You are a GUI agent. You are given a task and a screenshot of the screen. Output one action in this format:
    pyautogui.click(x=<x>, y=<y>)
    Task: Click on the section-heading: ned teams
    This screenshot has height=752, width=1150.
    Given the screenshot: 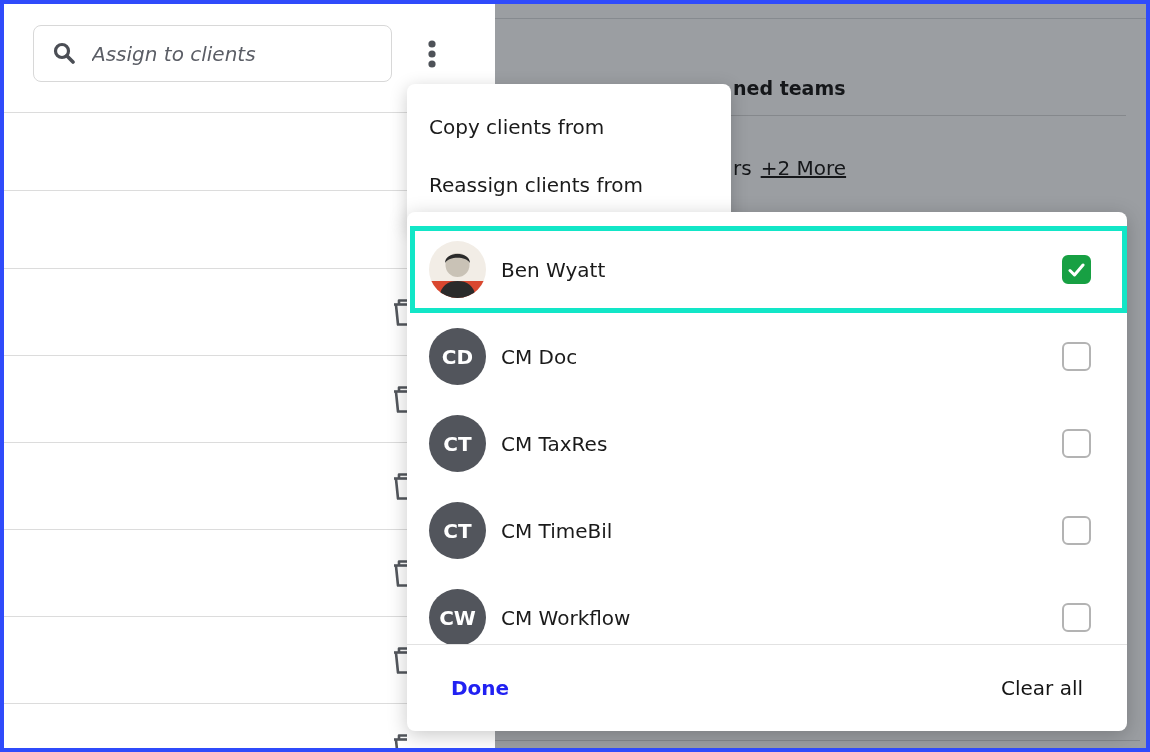 What is the action you would take?
    pyautogui.click(x=789, y=88)
    